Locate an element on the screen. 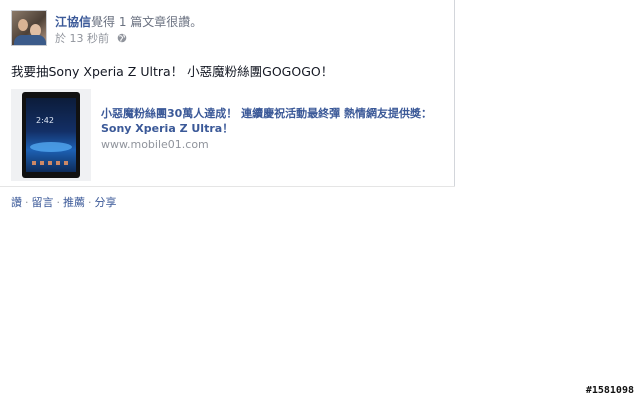 The width and height of the screenshot is (640, 400). action-bar: 讚 · 留言 · 推薦 · 分享 is located at coordinates (227, 200).